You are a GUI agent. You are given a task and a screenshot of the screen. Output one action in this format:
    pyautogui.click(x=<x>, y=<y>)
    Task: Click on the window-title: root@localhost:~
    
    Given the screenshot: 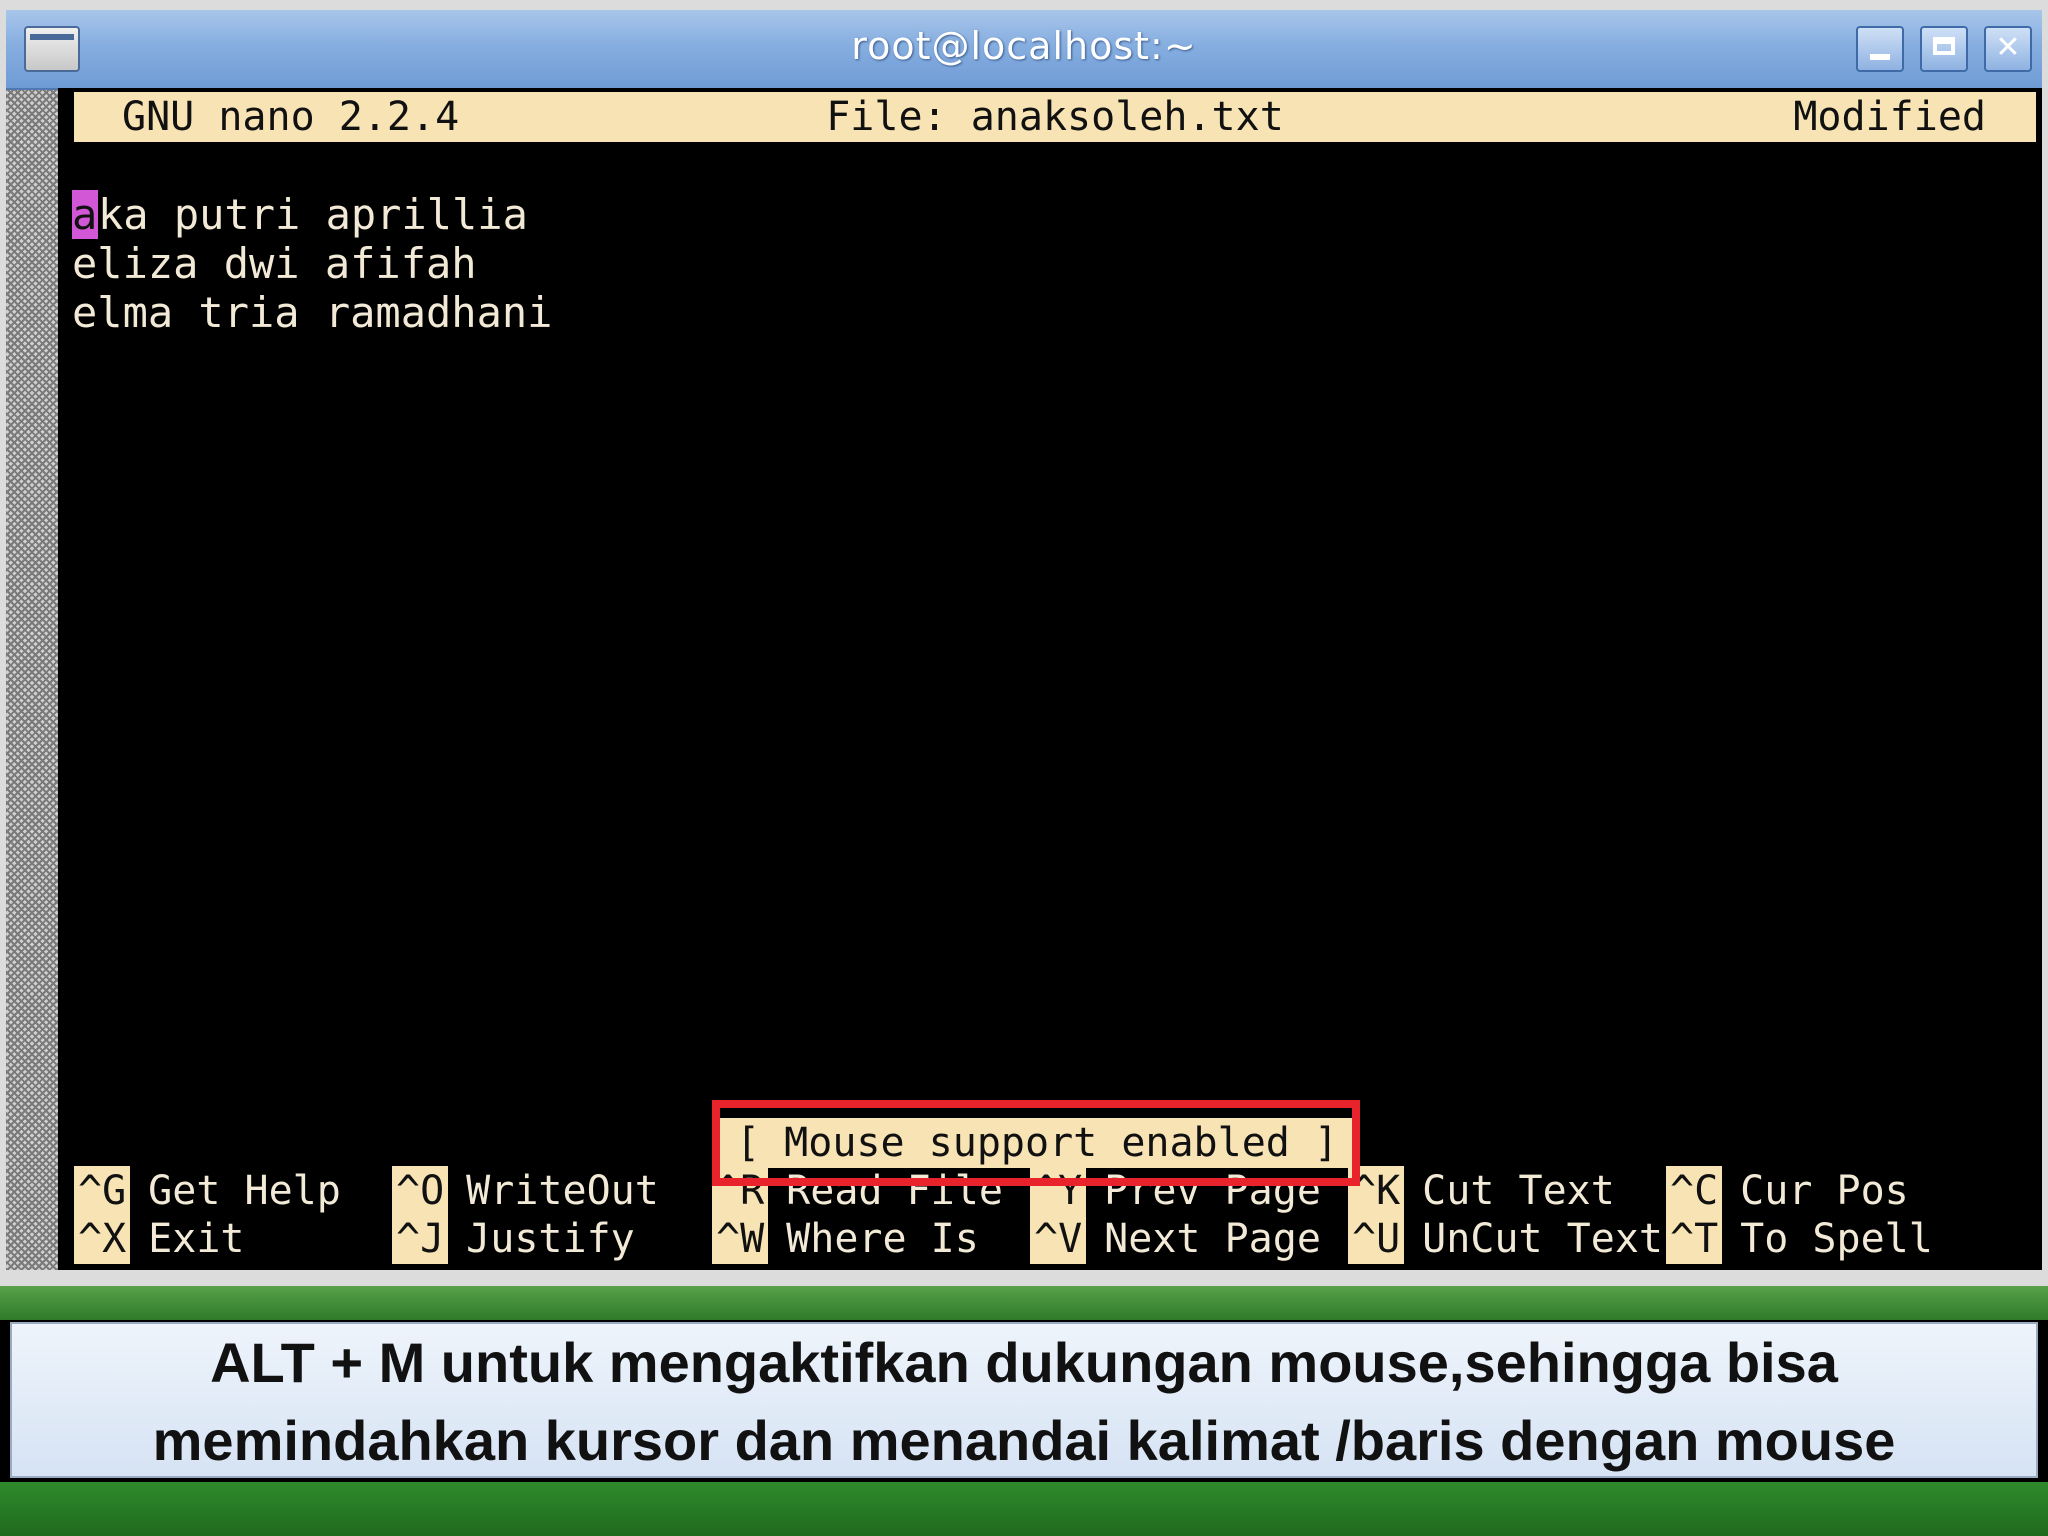 What is the action you would take?
    pyautogui.click(x=1024, y=46)
    